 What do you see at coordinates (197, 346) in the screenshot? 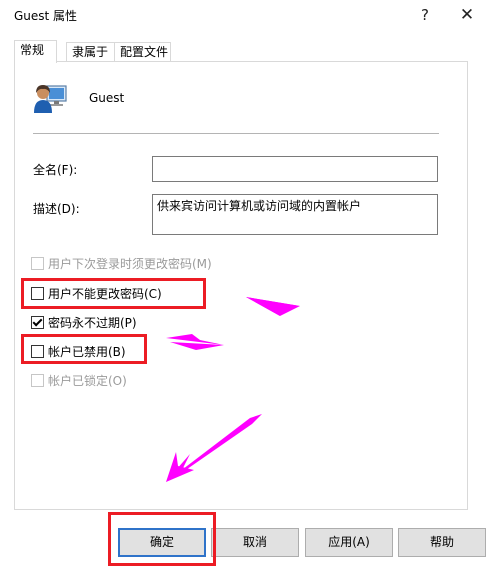
I see `arrow-annotation-2-tip` at bounding box center [197, 346].